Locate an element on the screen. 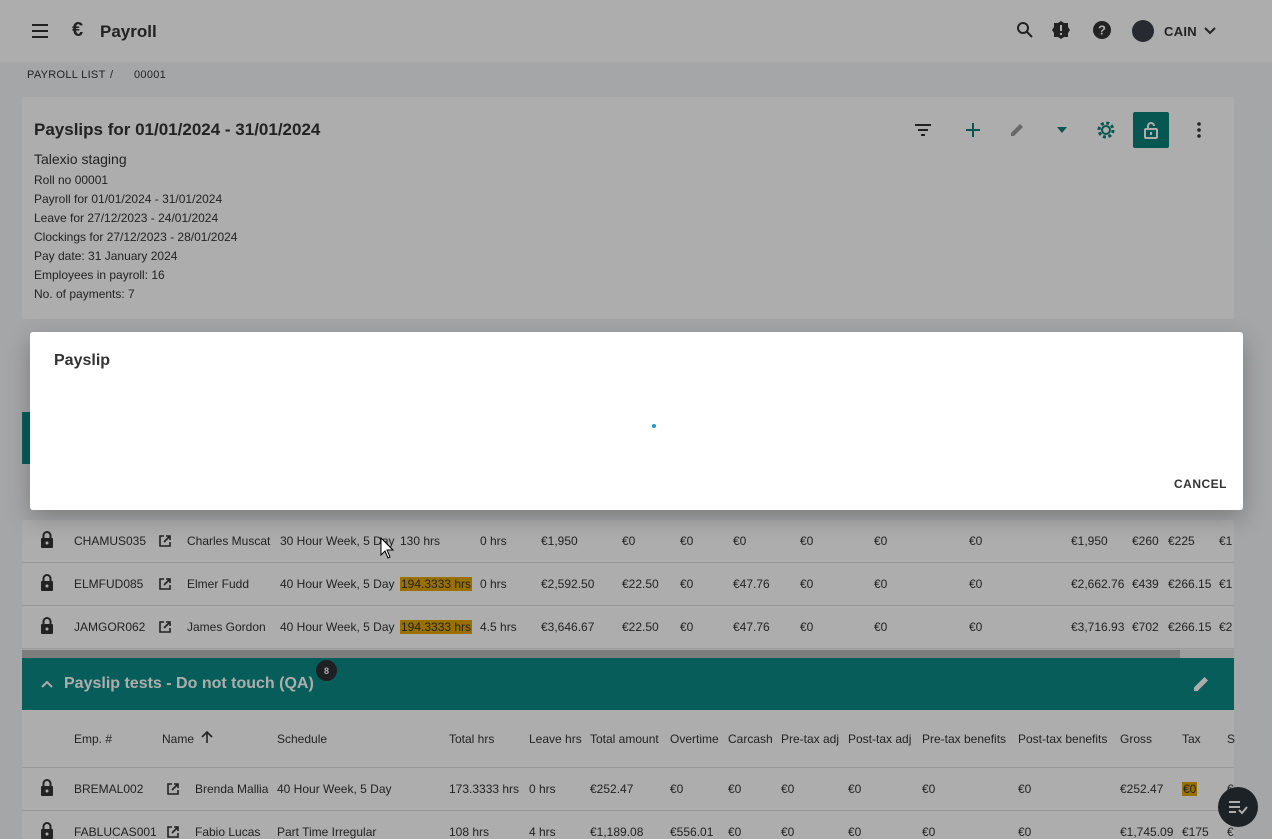  dialog-title: Payslip is located at coordinates (82, 360).